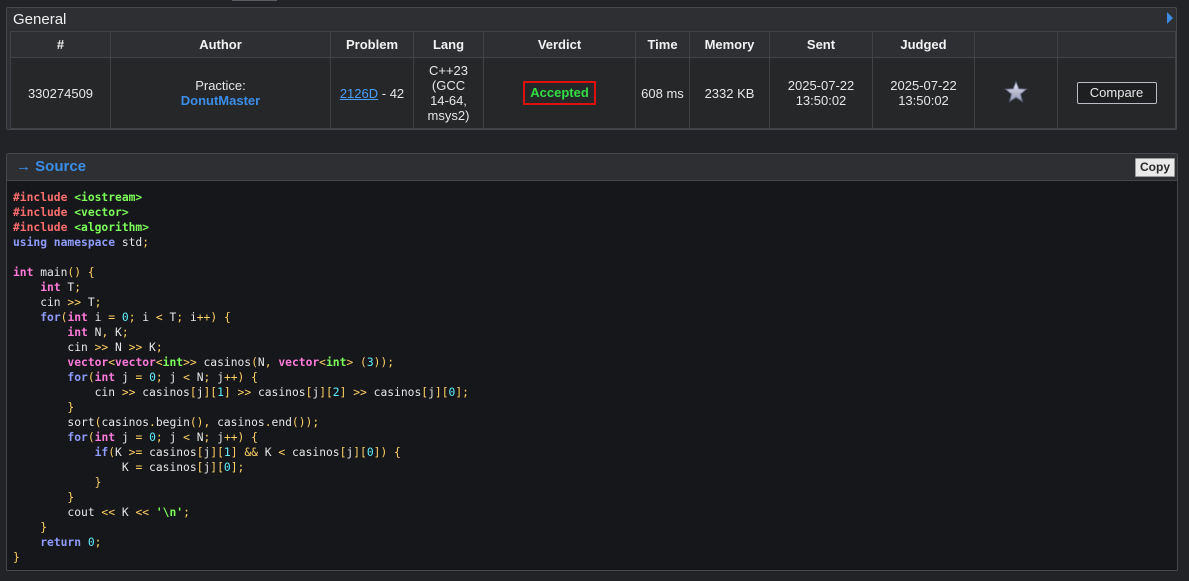 The width and height of the screenshot is (1189, 581). Describe the element at coordinates (359, 93) in the screenshot. I see `problem-link: 2126D` at that location.